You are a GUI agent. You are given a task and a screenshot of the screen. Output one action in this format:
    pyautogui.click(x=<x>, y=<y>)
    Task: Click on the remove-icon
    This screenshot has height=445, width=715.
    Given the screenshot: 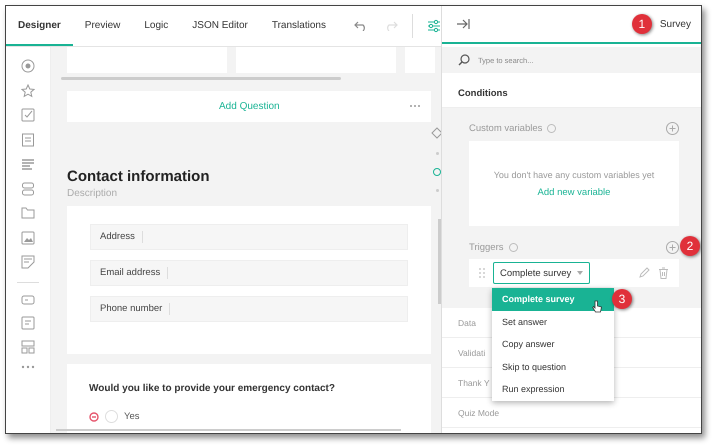 What is the action you would take?
    pyautogui.click(x=94, y=417)
    